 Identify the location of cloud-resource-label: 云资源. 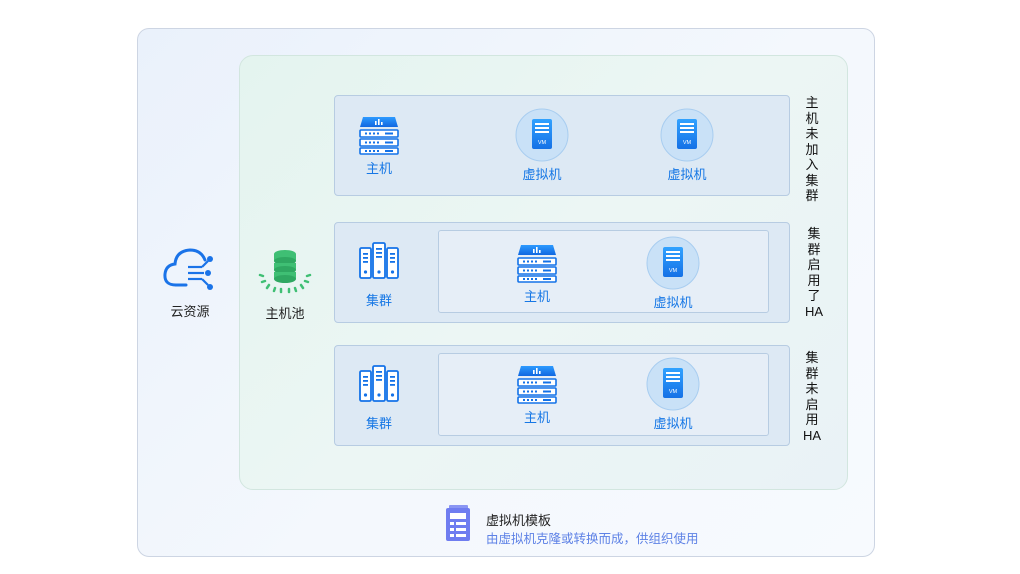
(190, 311).